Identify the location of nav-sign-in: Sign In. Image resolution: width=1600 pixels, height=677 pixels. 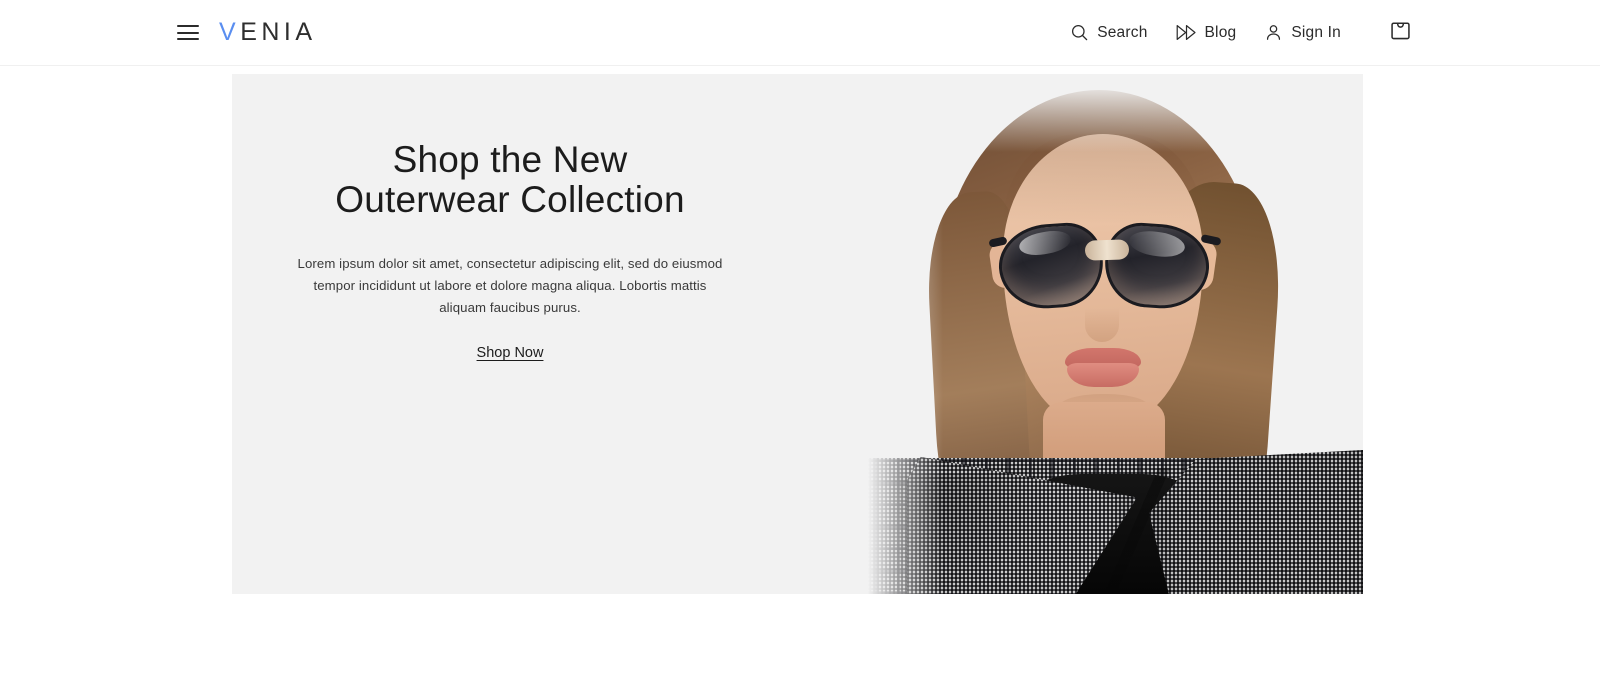
(1302, 32).